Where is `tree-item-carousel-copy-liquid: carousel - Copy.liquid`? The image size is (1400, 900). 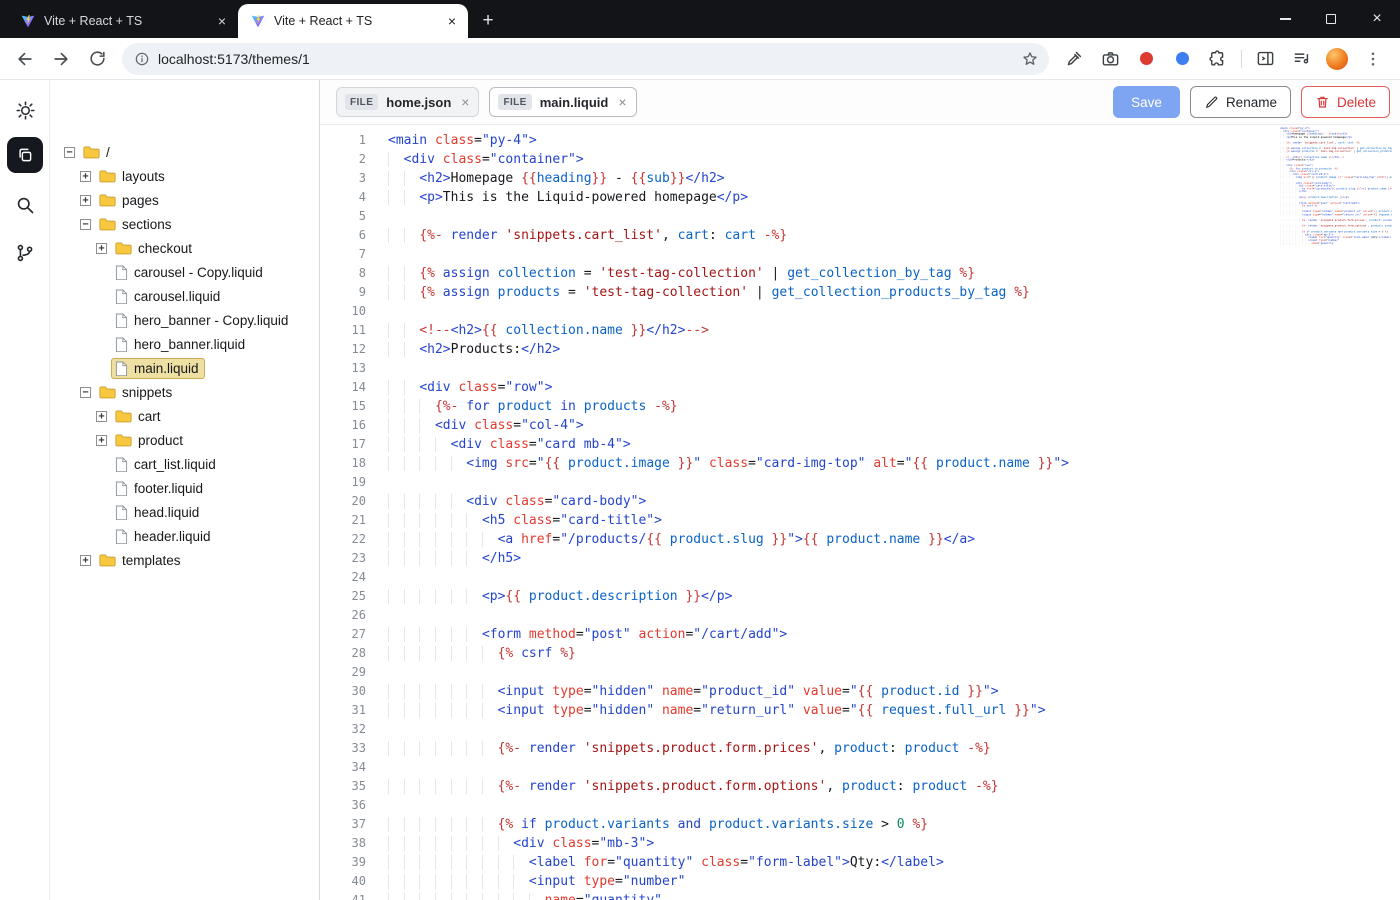
tree-item-carousel-copy-liquid: carousel - Copy.liquid is located at coordinates (184, 272).